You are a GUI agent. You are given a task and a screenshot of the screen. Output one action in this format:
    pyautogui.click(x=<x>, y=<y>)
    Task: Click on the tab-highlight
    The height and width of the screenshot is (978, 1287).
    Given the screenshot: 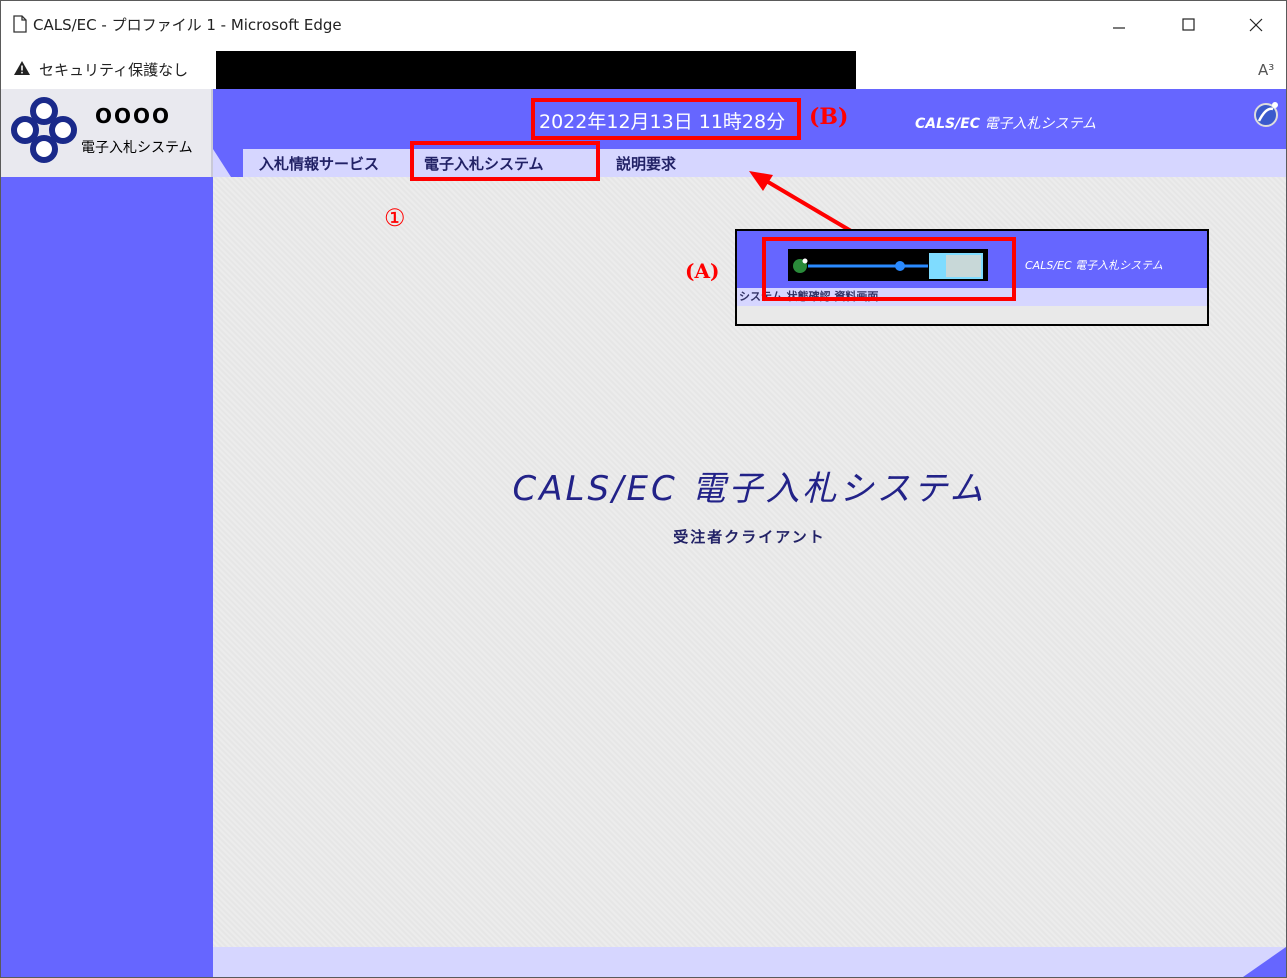 What is the action you would take?
    pyautogui.click(x=505, y=161)
    